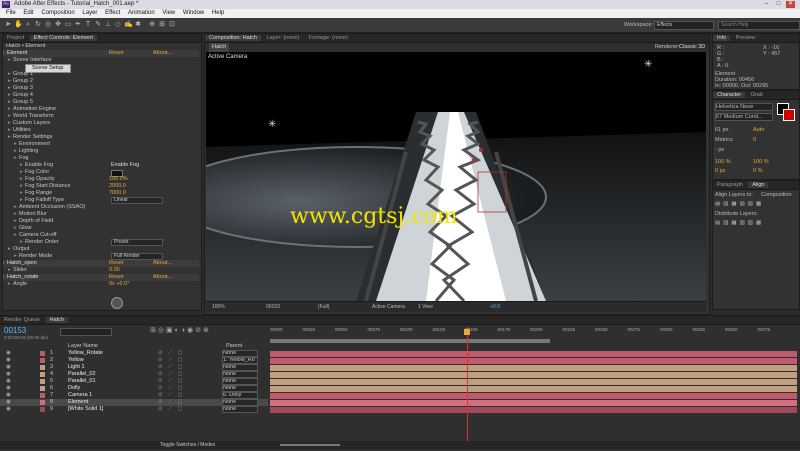 The width and height of the screenshot is (800, 451). Describe the element at coordinates (684, 25) in the screenshot. I see `workspace-select: Effects` at that location.